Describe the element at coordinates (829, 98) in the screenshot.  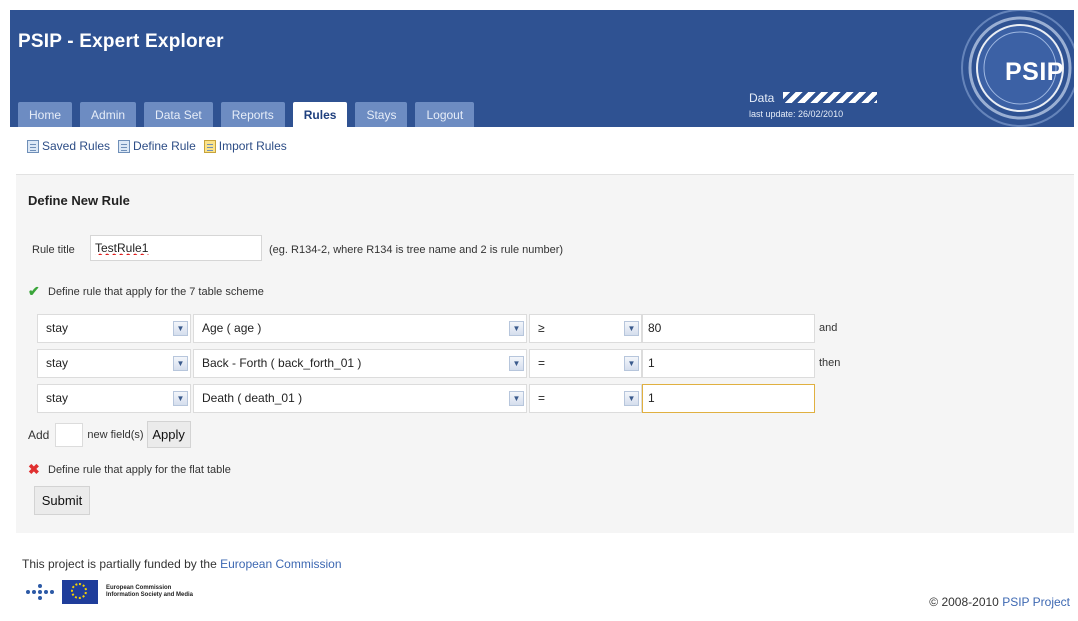
I see `data-progress-stripes` at that location.